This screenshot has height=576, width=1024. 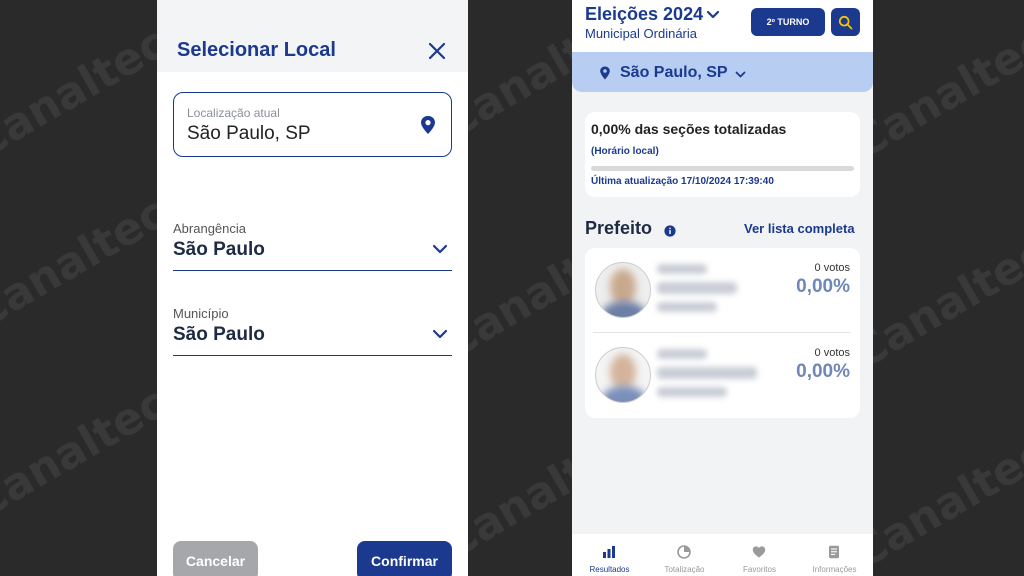 I want to click on search-button, so click(x=845, y=22).